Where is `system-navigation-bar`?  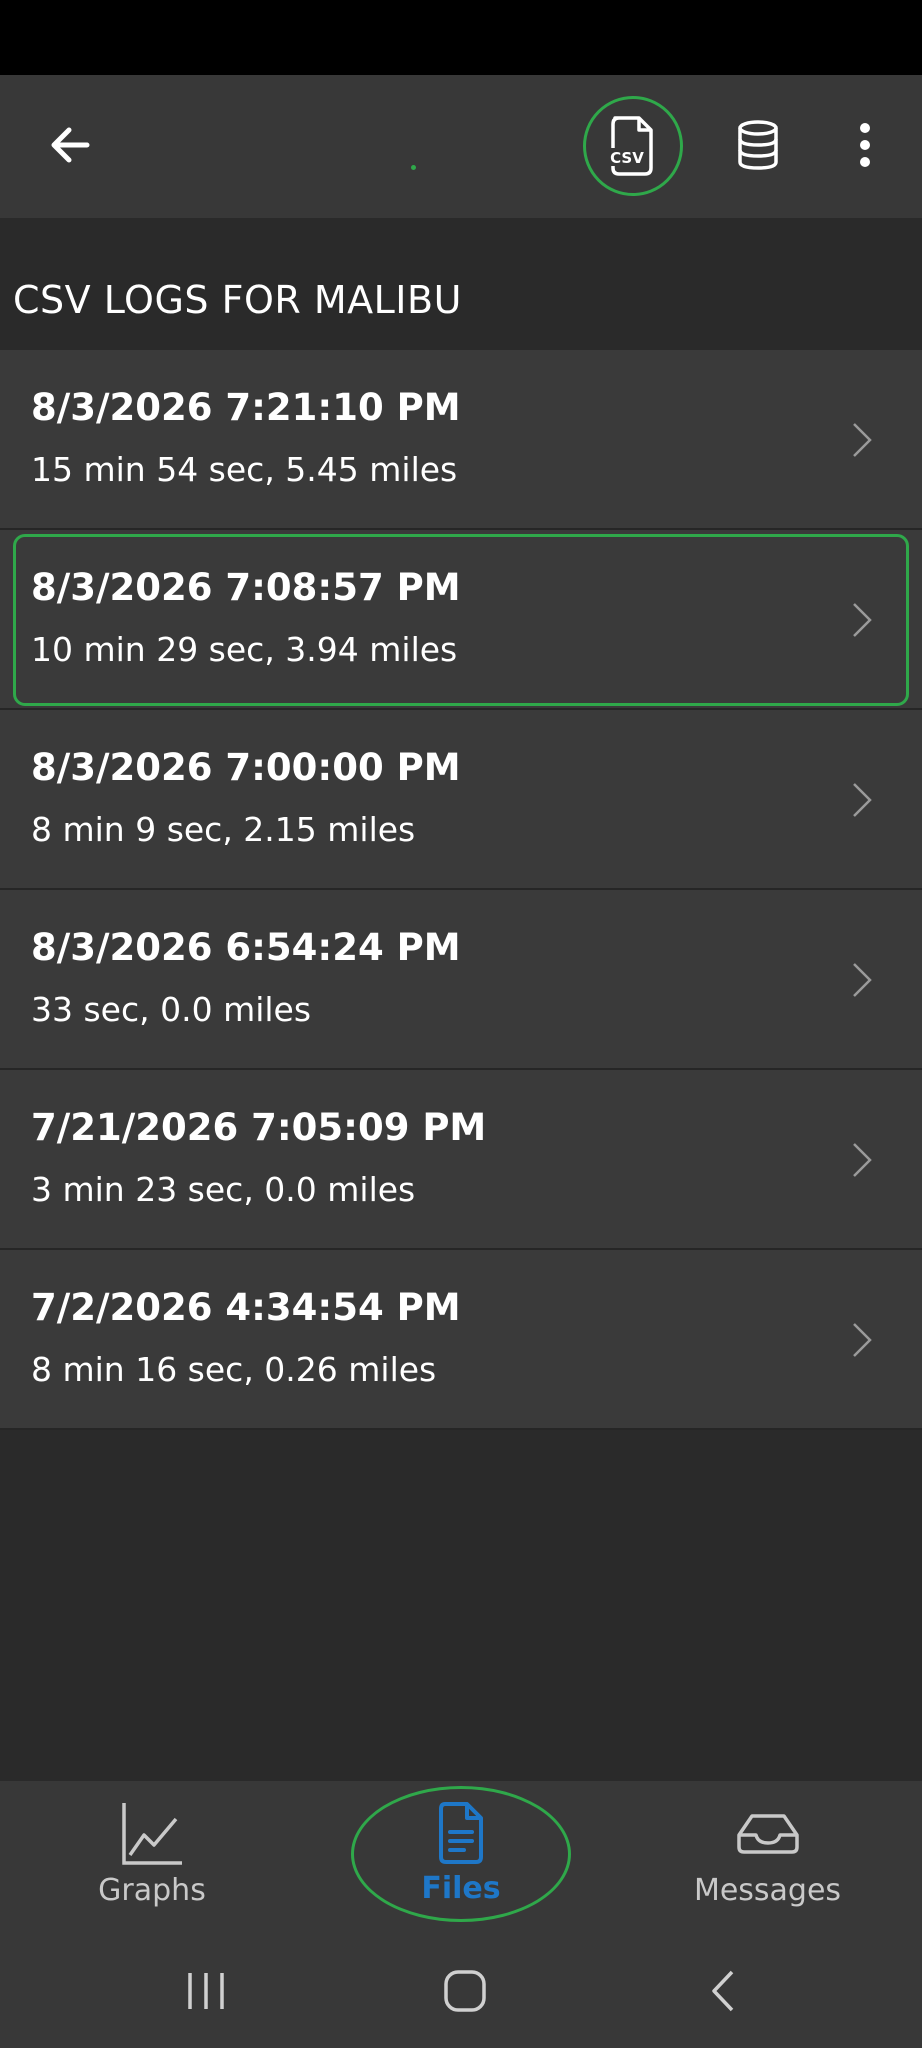
system-navigation-bar is located at coordinates (461, 1989).